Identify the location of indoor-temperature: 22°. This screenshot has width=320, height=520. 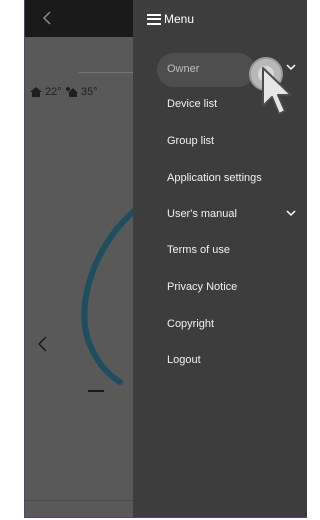
(45, 92).